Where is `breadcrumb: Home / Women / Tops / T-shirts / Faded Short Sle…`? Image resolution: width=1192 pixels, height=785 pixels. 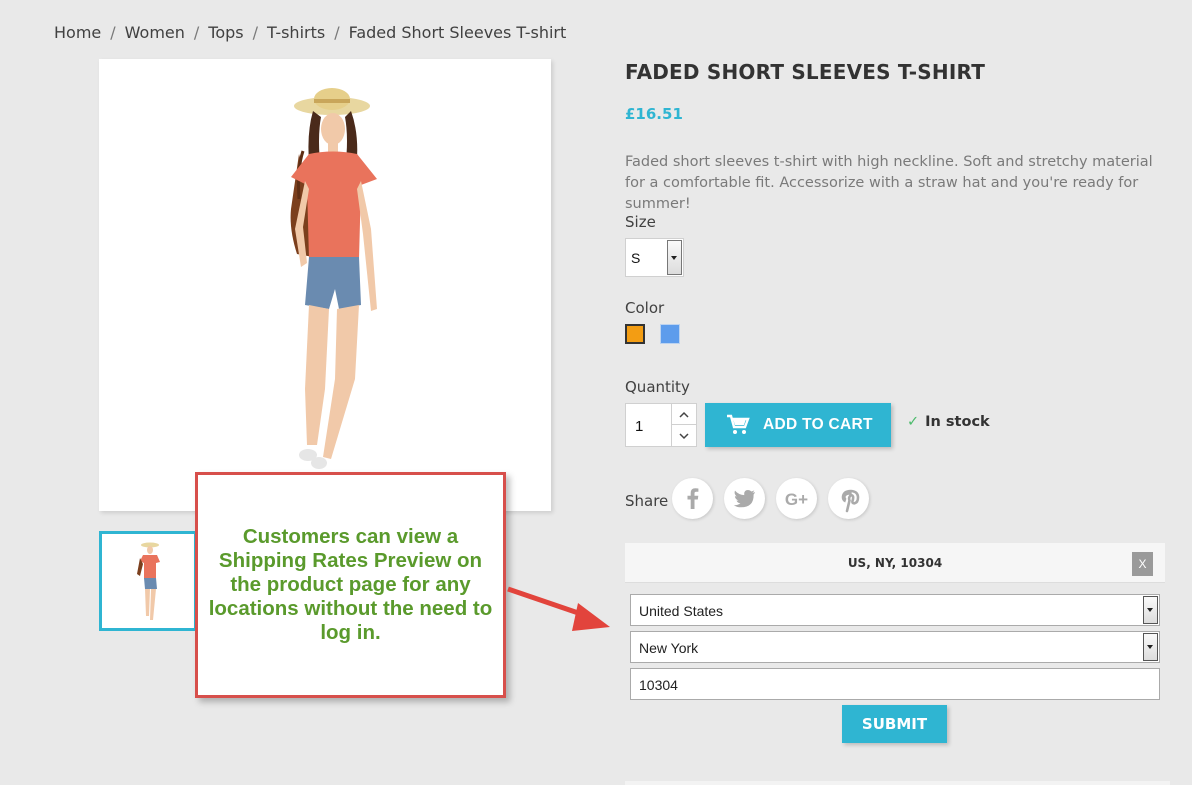
breadcrumb: Home / Women / Tops / T-shirts / Faded Short Sle… is located at coordinates (310, 32).